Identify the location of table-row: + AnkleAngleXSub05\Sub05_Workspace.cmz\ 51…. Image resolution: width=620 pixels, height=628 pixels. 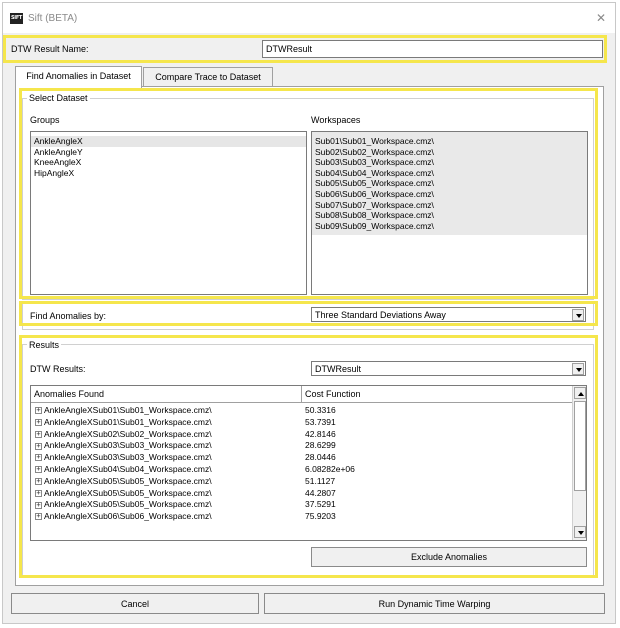
(303, 482).